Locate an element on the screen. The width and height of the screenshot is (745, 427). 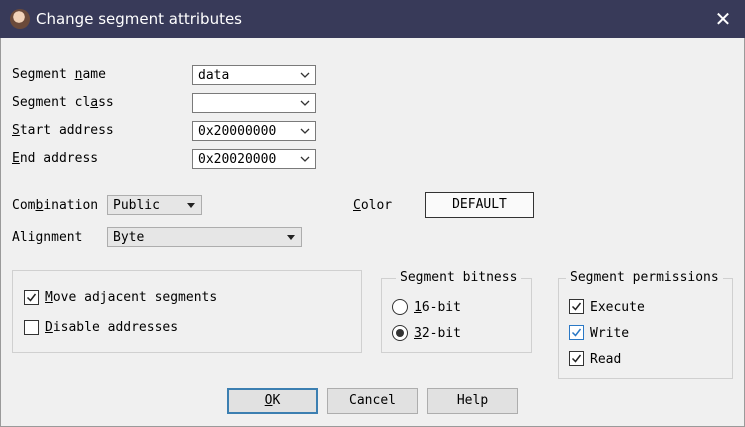
disable-addresses-checkbox is located at coordinates (31, 327).